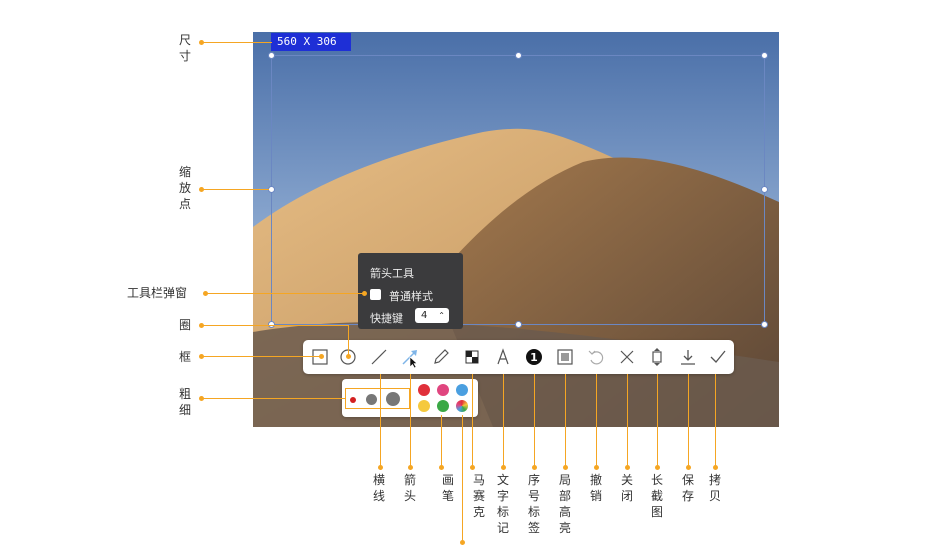 This screenshot has width=939, height=547. What do you see at coordinates (534, 504) in the screenshot?
I see `label-number: 序号标签` at bounding box center [534, 504].